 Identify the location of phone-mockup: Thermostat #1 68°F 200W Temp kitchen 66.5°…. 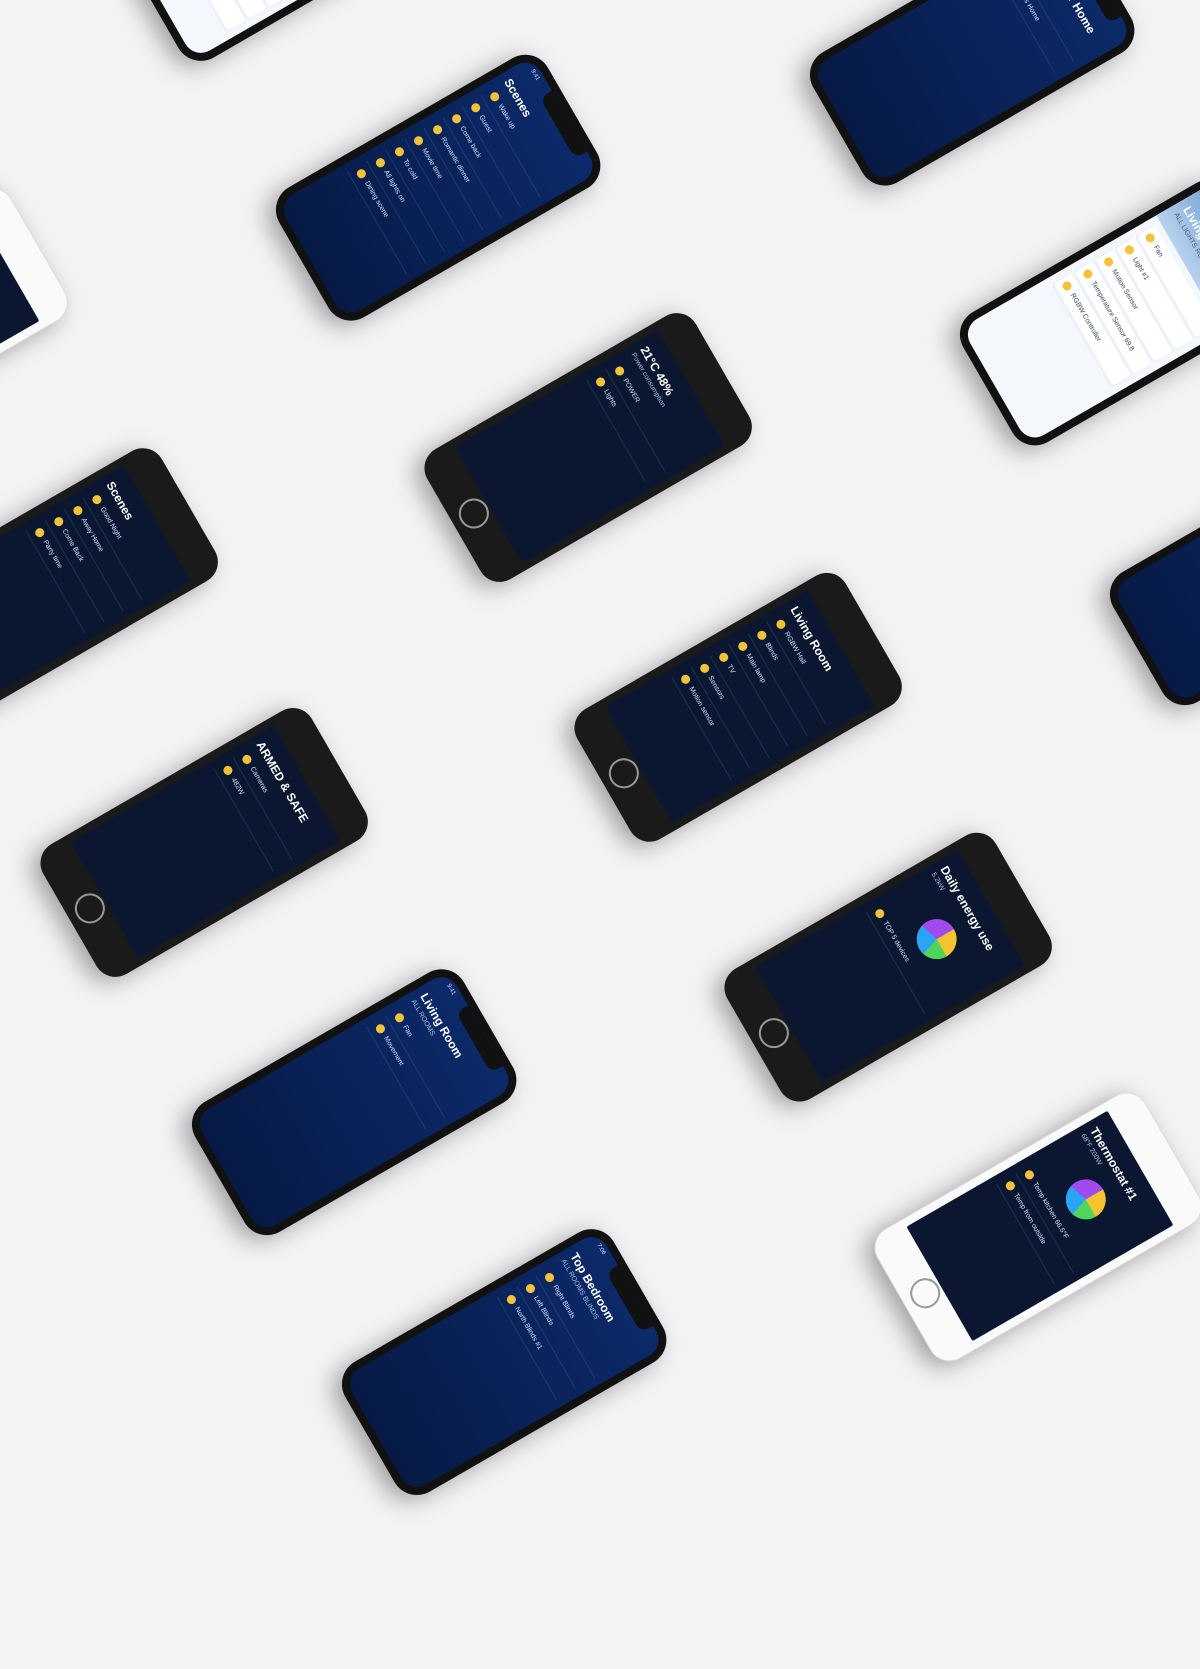
(1033, 1227).